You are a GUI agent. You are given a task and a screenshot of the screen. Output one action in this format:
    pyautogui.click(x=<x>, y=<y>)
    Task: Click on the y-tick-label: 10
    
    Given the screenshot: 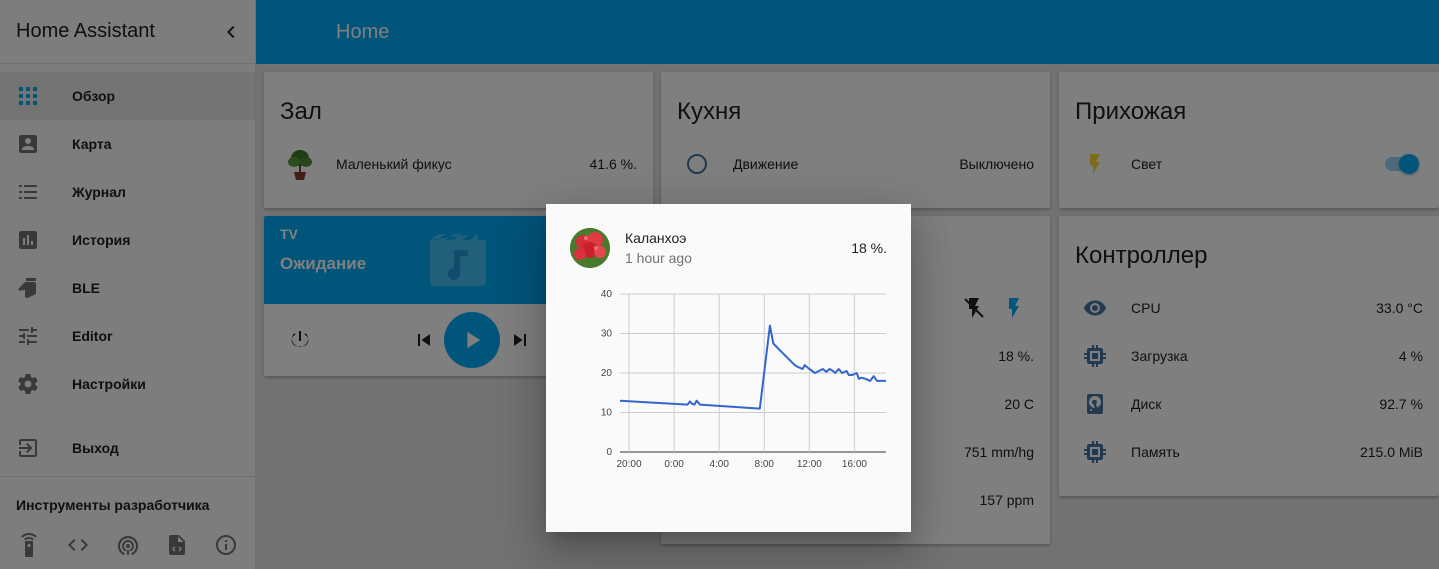 What is the action you would take?
    pyautogui.click(x=607, y=413)
    